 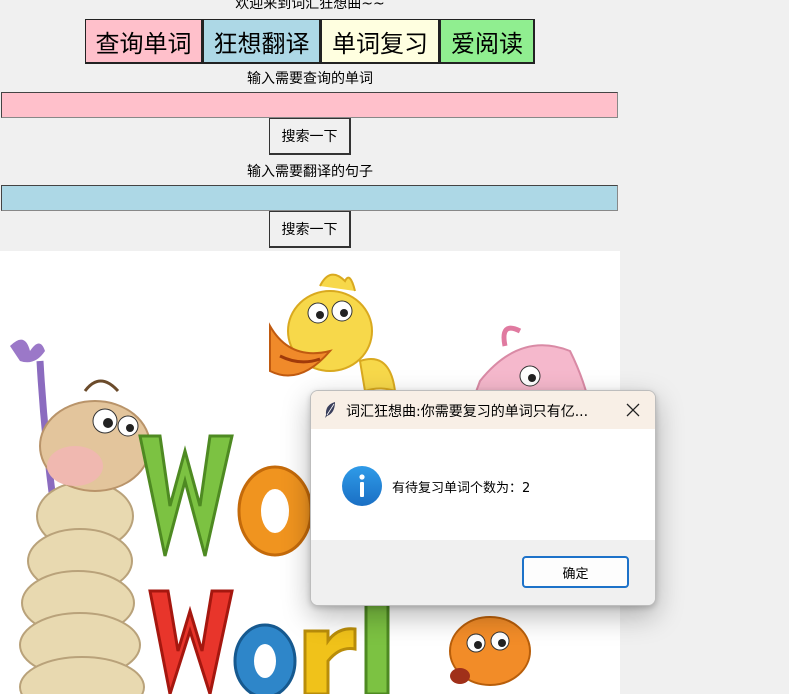 What do you see at coordinates (483, 572) in the screenshot?
I see `dialog-footer: 确定` at bounding box center [483, 572].